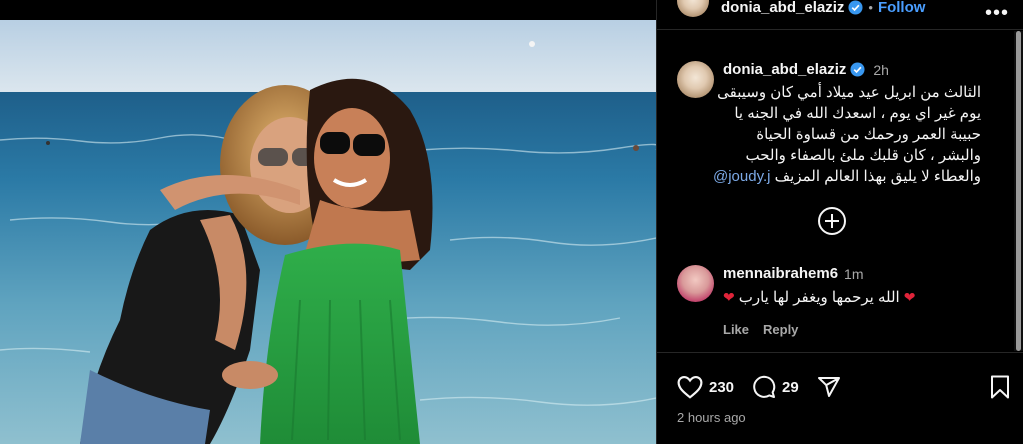  What do you see at coordinates (693, 8) in the screenshot?
I see `author-avatar` at bounding box center [693, 8].